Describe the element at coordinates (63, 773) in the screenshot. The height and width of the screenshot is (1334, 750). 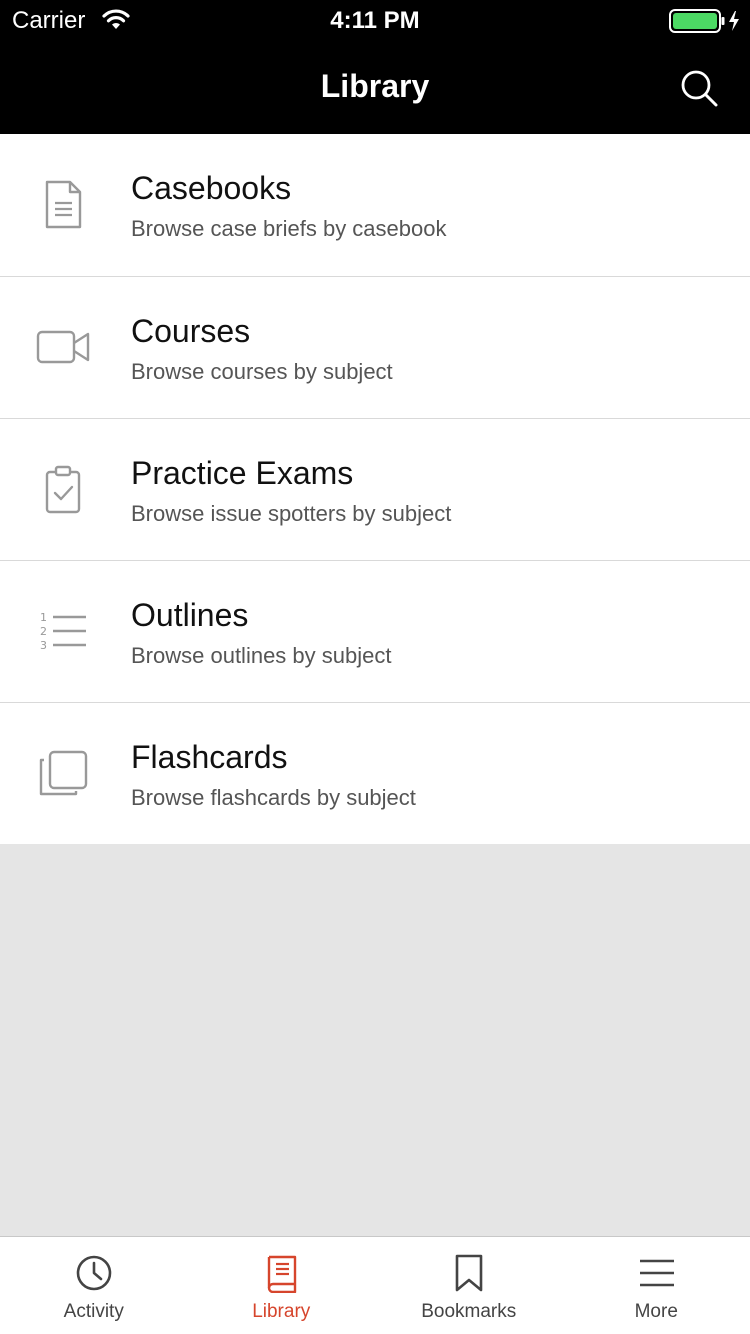
I see `cards-stack-icon` at that location.